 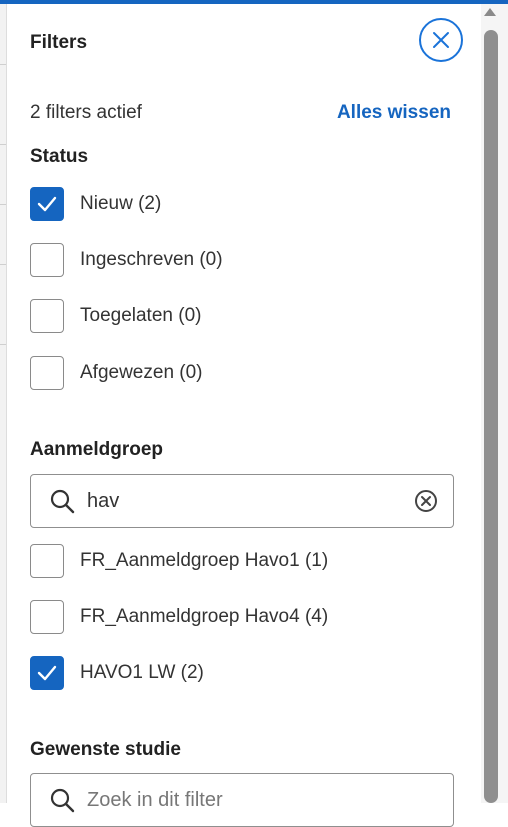 I want to click on status-option-nieuw: Nieuw (2), so click(x=95, y=204).